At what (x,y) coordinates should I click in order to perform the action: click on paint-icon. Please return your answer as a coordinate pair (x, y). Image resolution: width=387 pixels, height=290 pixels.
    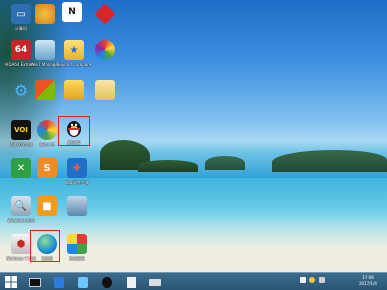
    Looking at the image, I should click on (45, 14).